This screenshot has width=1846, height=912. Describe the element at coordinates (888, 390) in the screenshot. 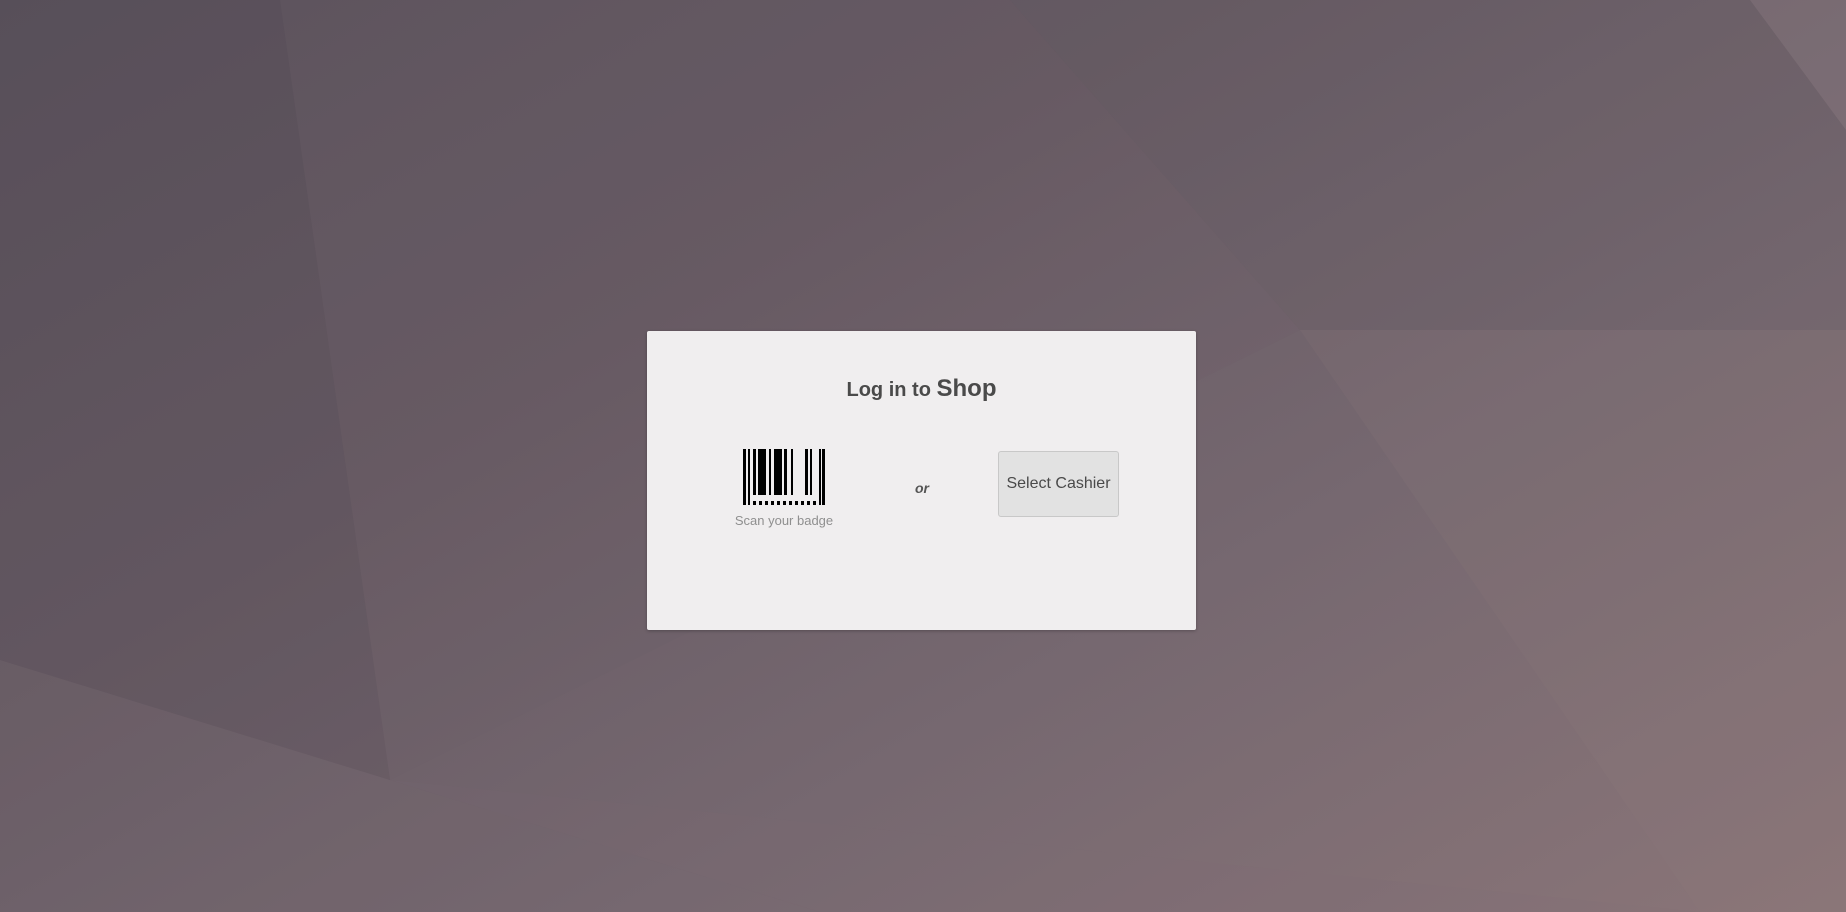

I see `login-title-prefix: Log in to` at that location.